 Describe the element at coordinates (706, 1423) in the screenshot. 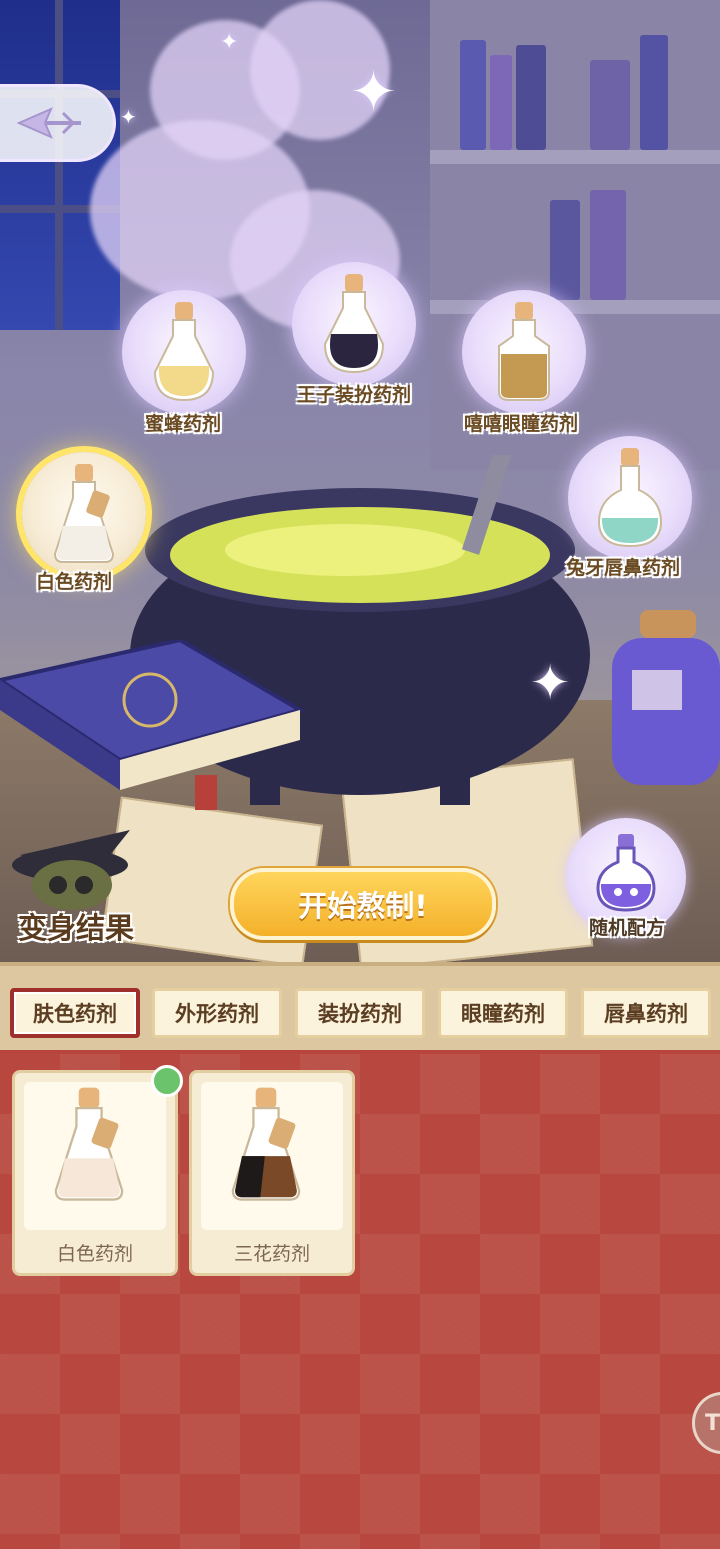

I see `side-badge: T` at that location.